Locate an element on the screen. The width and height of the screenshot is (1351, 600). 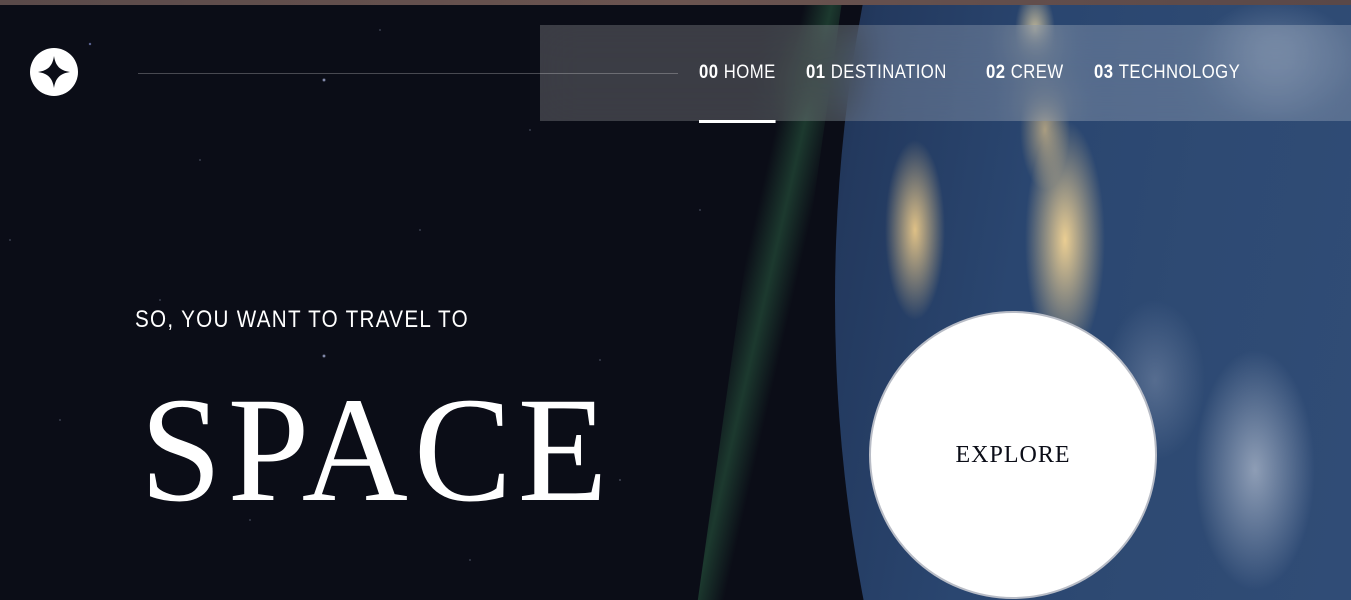
nav-item-number: 00 is located at coordinates (709, 72).